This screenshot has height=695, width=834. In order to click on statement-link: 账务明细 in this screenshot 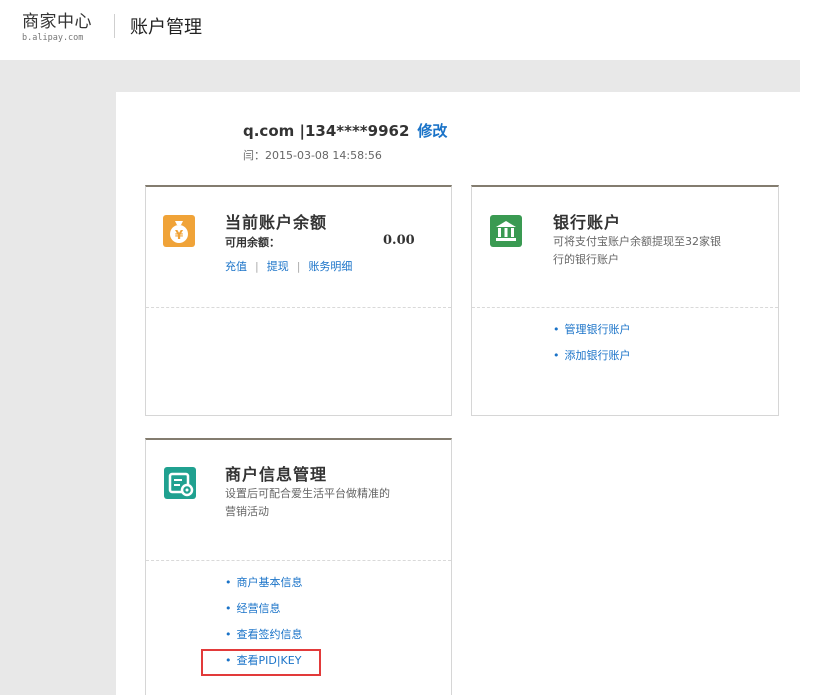, I will do `click(330, 266)`.